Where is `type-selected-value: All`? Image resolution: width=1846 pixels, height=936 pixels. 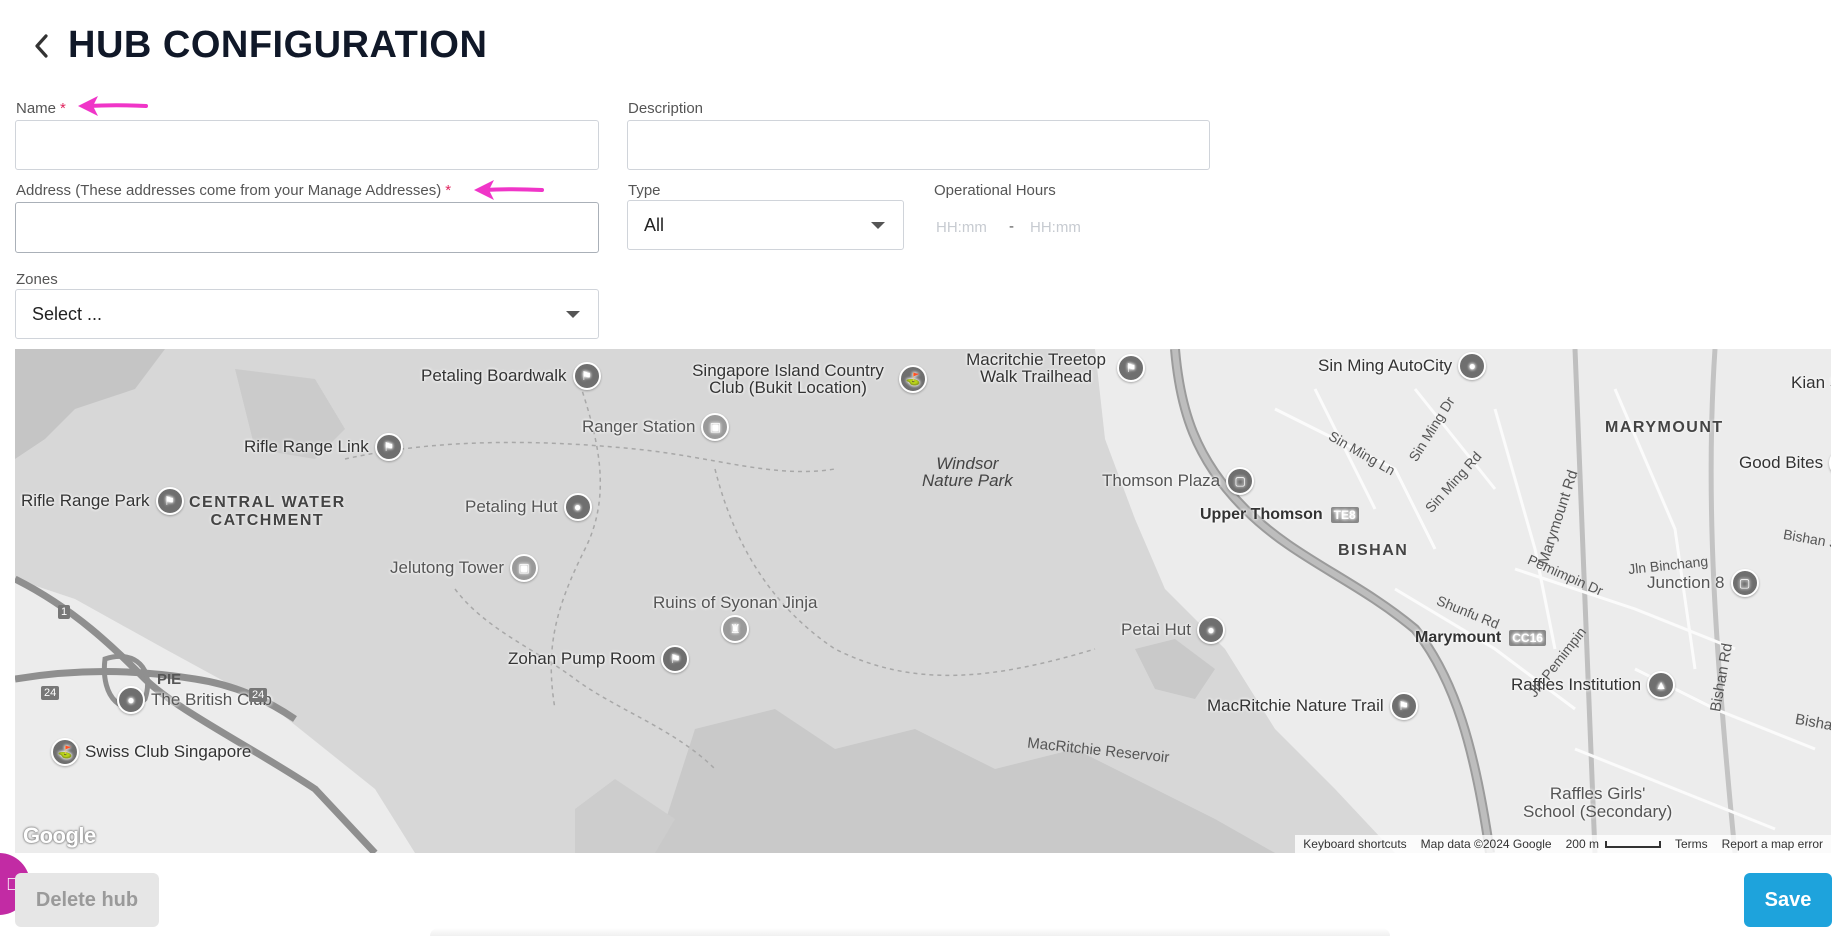
type-selected-value: All is located at coordinates (654, 224).